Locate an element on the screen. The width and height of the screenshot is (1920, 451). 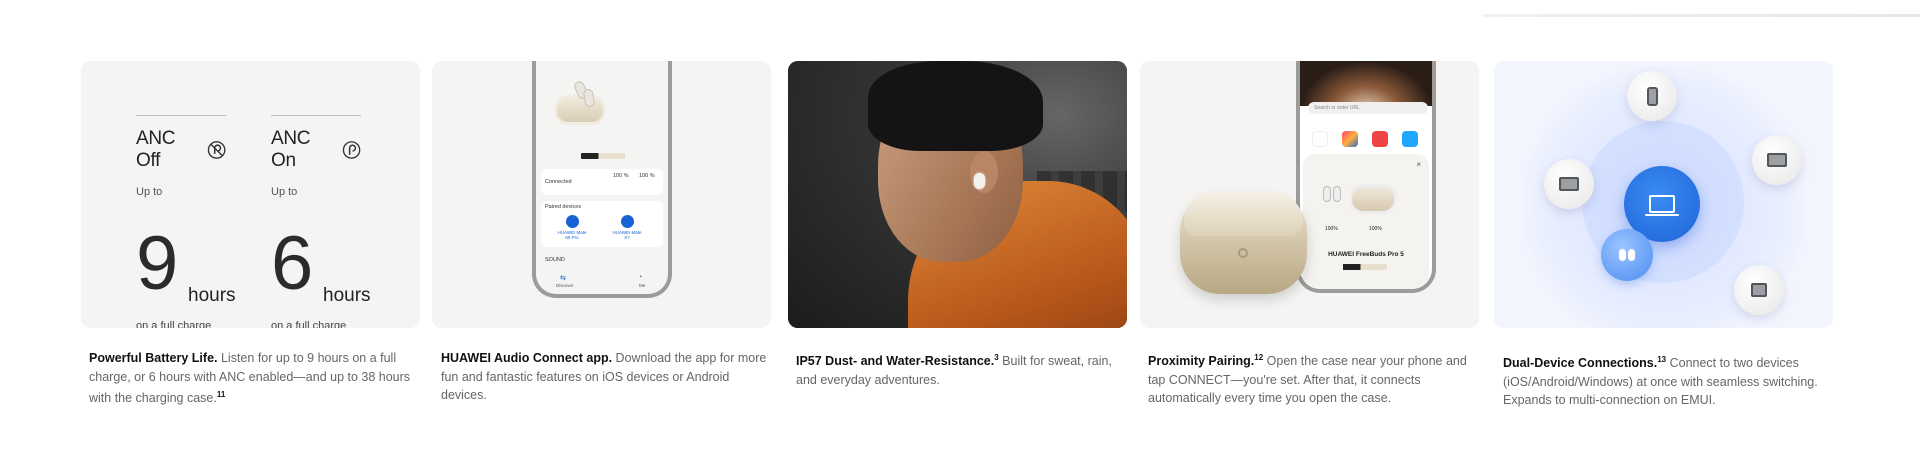
dual-device-card is located at coordinates (1663, 194).